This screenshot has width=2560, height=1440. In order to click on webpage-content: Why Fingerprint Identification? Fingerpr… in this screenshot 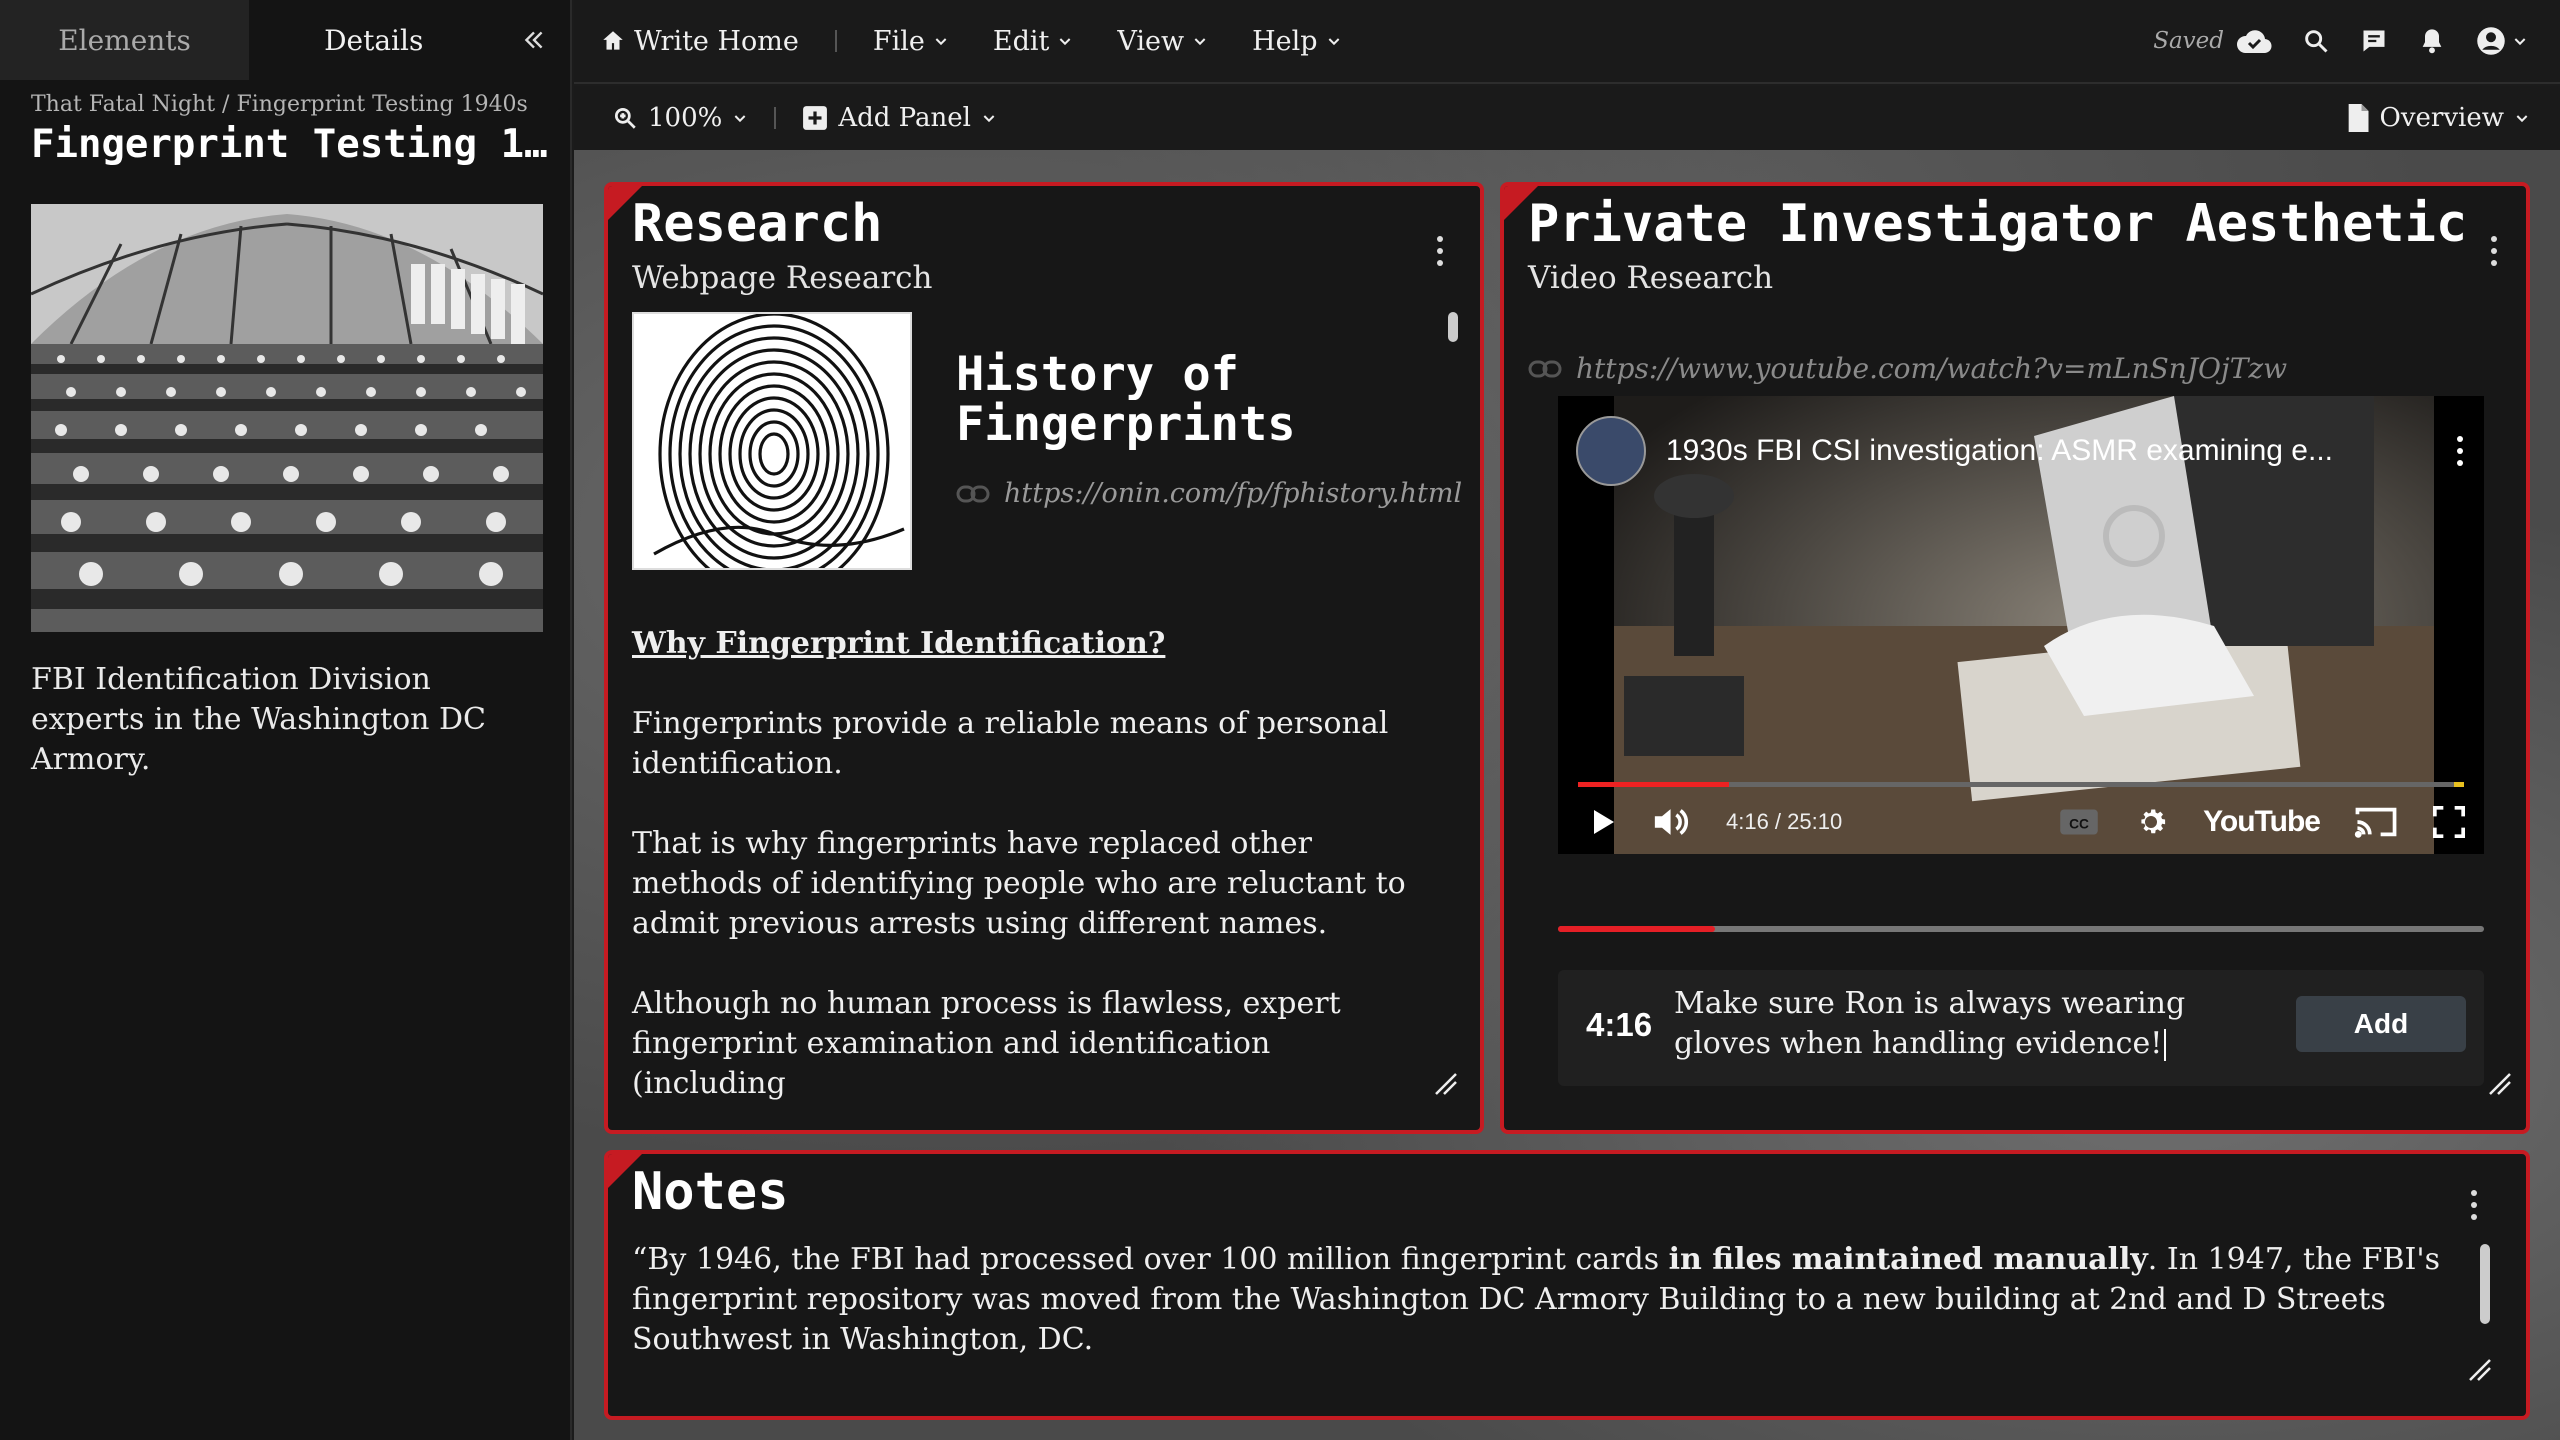, I will do `click(1032, 877)`.